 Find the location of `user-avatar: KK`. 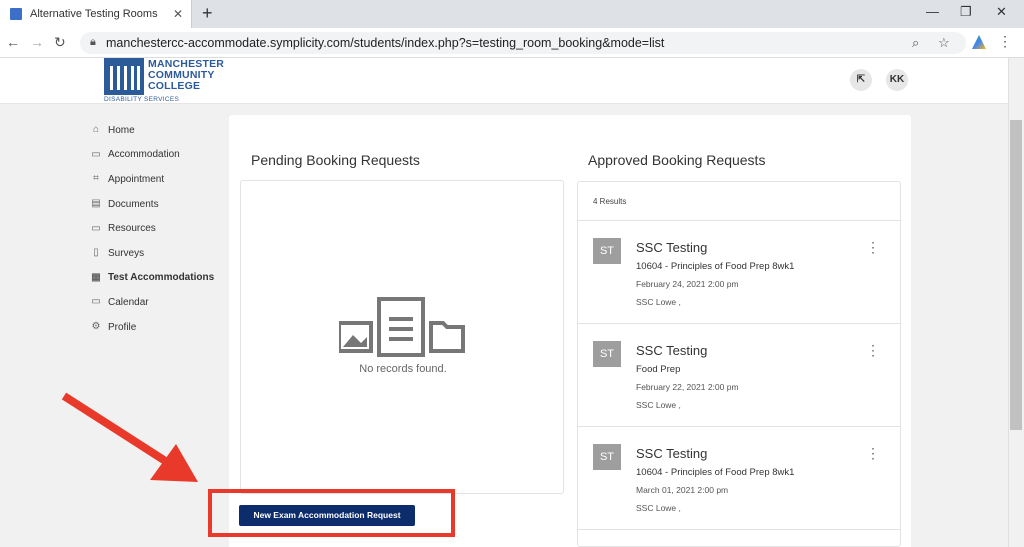

user-avatar: KK is located at coordinates (897, 80).